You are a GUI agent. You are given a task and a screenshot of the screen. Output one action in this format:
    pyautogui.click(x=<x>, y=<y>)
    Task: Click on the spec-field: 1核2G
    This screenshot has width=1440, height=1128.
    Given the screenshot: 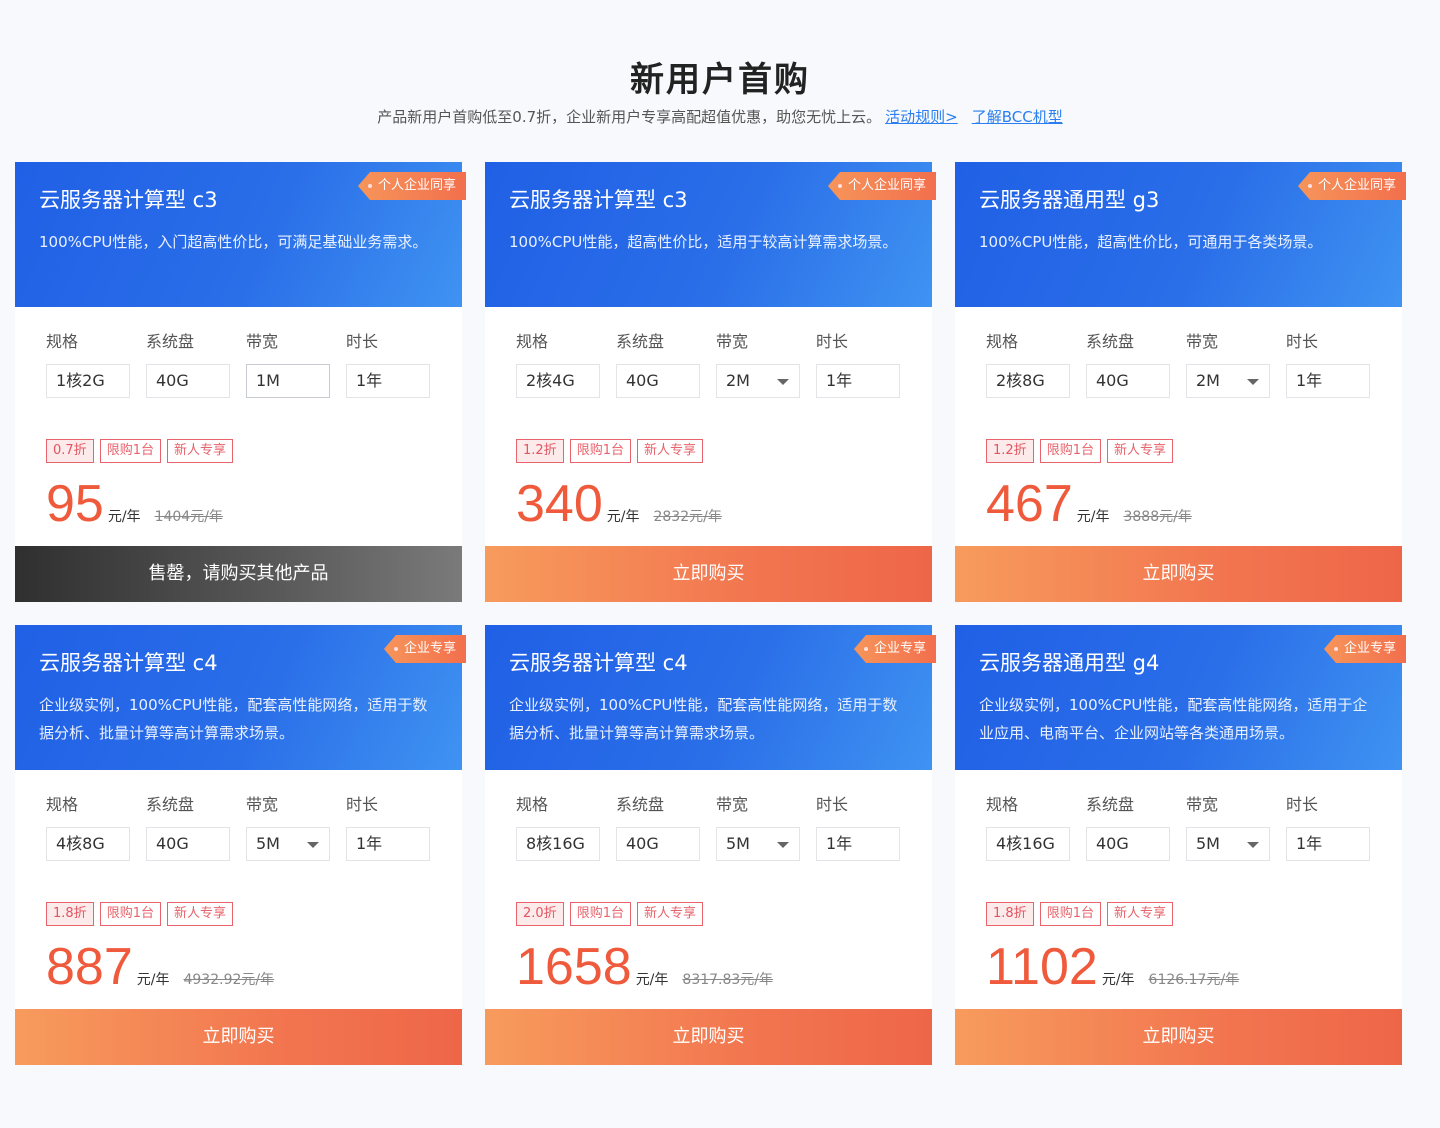 What is the action you would take?
    pyautogui.click(x=88, y=381)
    